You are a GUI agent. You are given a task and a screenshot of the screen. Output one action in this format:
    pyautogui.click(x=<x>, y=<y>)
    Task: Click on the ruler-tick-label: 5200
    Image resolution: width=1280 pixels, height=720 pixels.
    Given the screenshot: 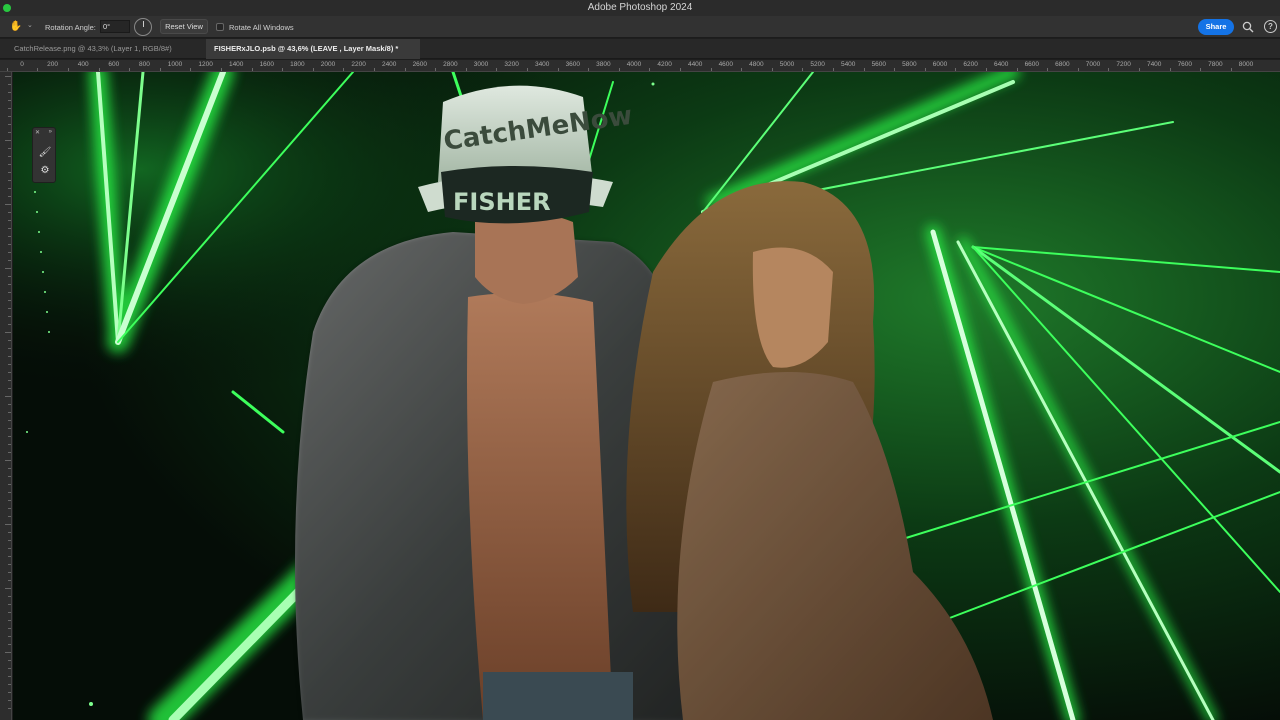 What is the action you would take?
    pyautogui.click(x=817, y=64)
    